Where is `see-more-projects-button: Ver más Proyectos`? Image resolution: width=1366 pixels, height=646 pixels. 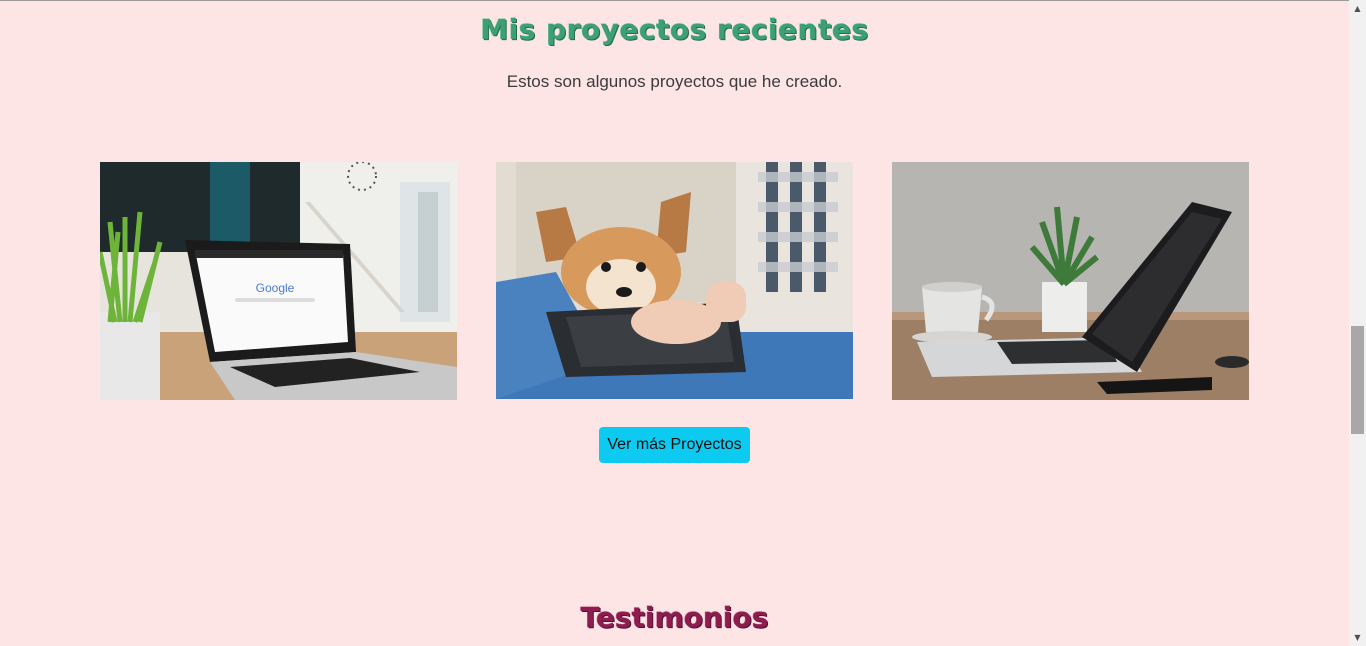 see-more-projects-button: Ver más Proyectos is located at coordinates (674, 445).